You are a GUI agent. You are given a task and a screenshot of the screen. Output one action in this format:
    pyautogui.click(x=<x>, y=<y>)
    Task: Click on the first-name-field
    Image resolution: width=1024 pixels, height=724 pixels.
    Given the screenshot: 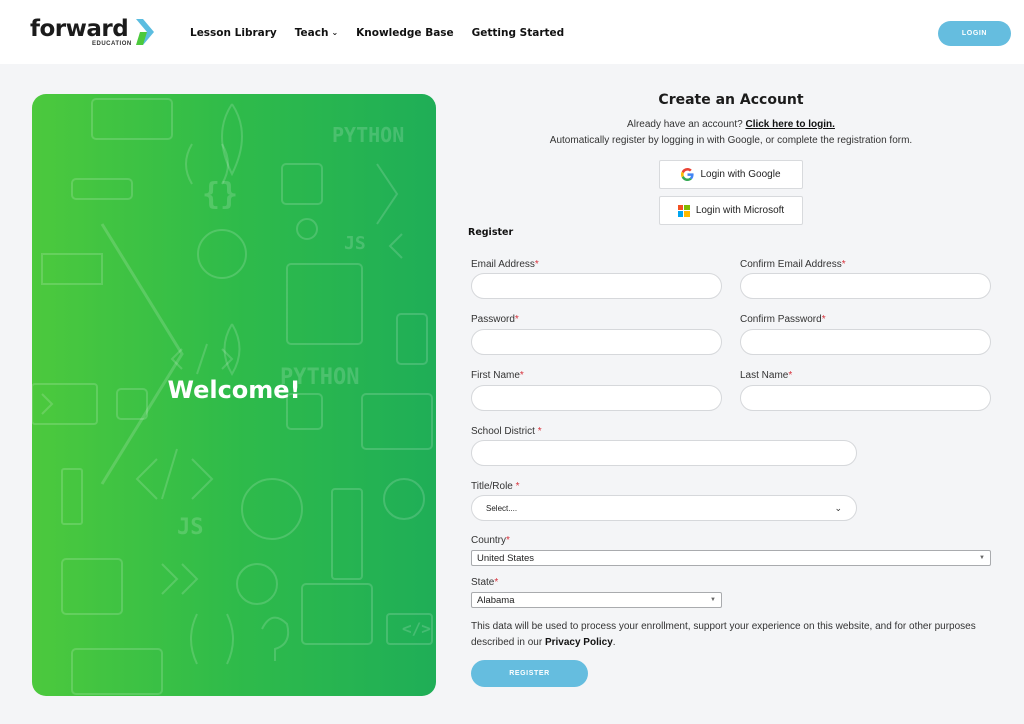 What is the action you would take?
    pyautogui.click(x=596, y=398)
    